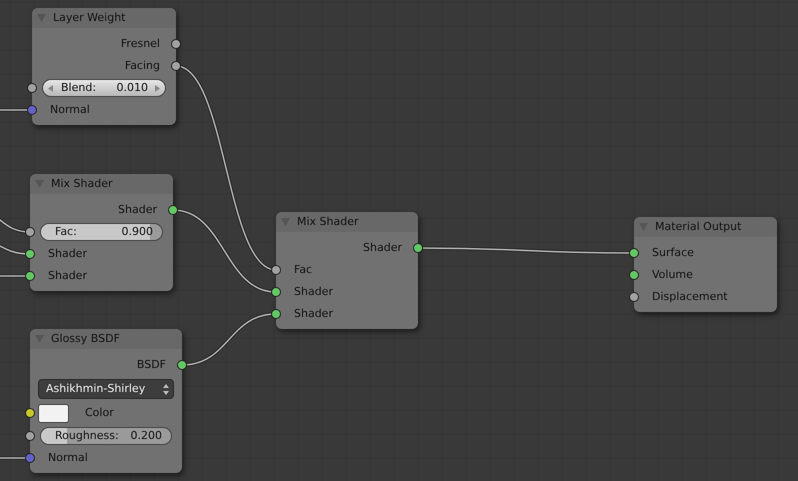  Describe the element at coordinates (87, 436) in the screenshot. I see `field-label: Roughness:` at that location.